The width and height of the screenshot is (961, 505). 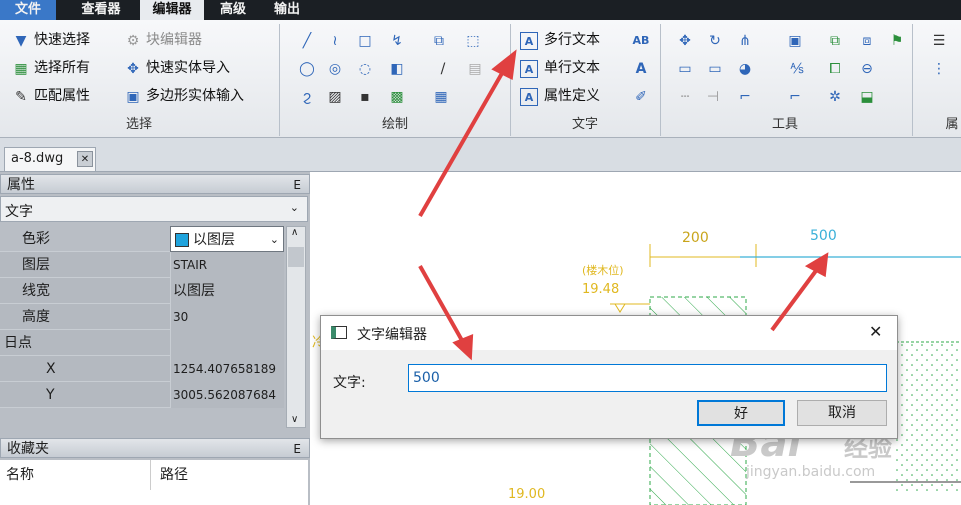 I want to click on arrow-to-stext, so click(x=462, y=142).